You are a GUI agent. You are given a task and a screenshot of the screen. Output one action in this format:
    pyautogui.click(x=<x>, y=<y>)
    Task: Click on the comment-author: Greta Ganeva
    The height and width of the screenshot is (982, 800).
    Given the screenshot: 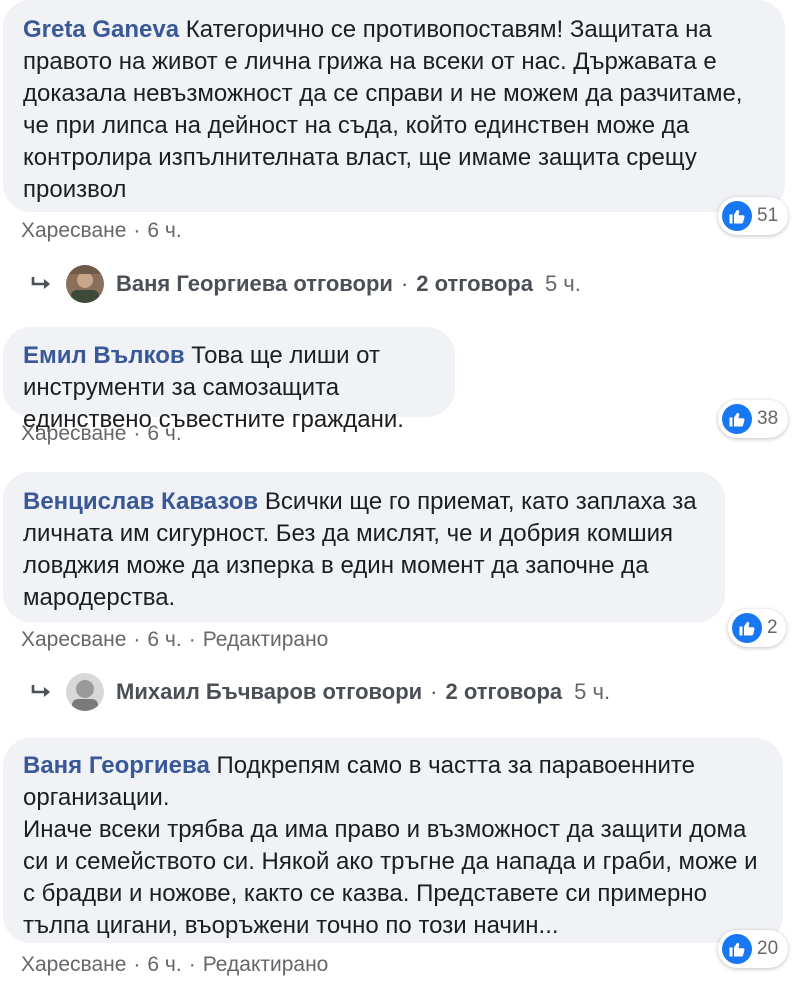 What is the action you would take?
    pyautogui.click(x=101, y=29)
    